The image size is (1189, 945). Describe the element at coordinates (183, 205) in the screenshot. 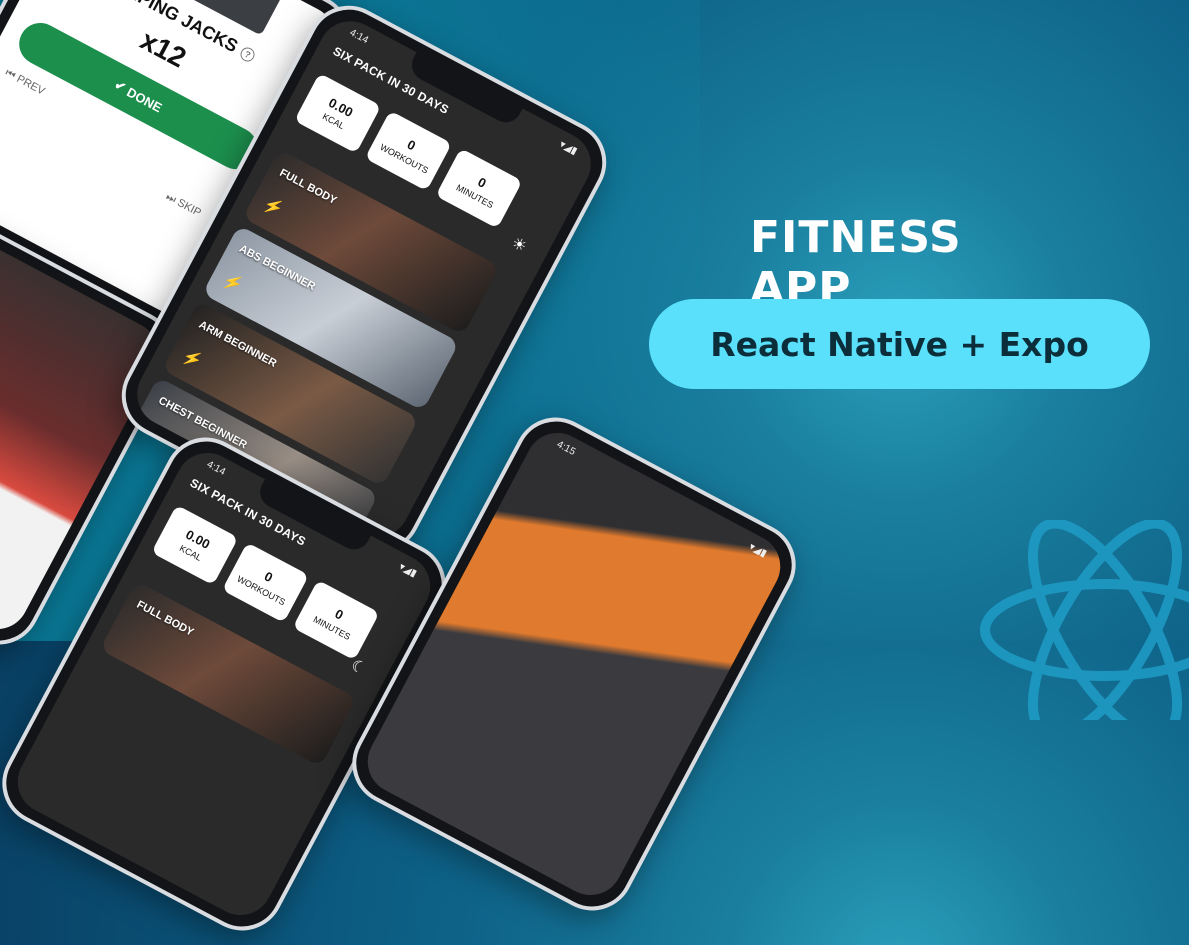

I see `skip-button: ⏭ SKIP` at that location.